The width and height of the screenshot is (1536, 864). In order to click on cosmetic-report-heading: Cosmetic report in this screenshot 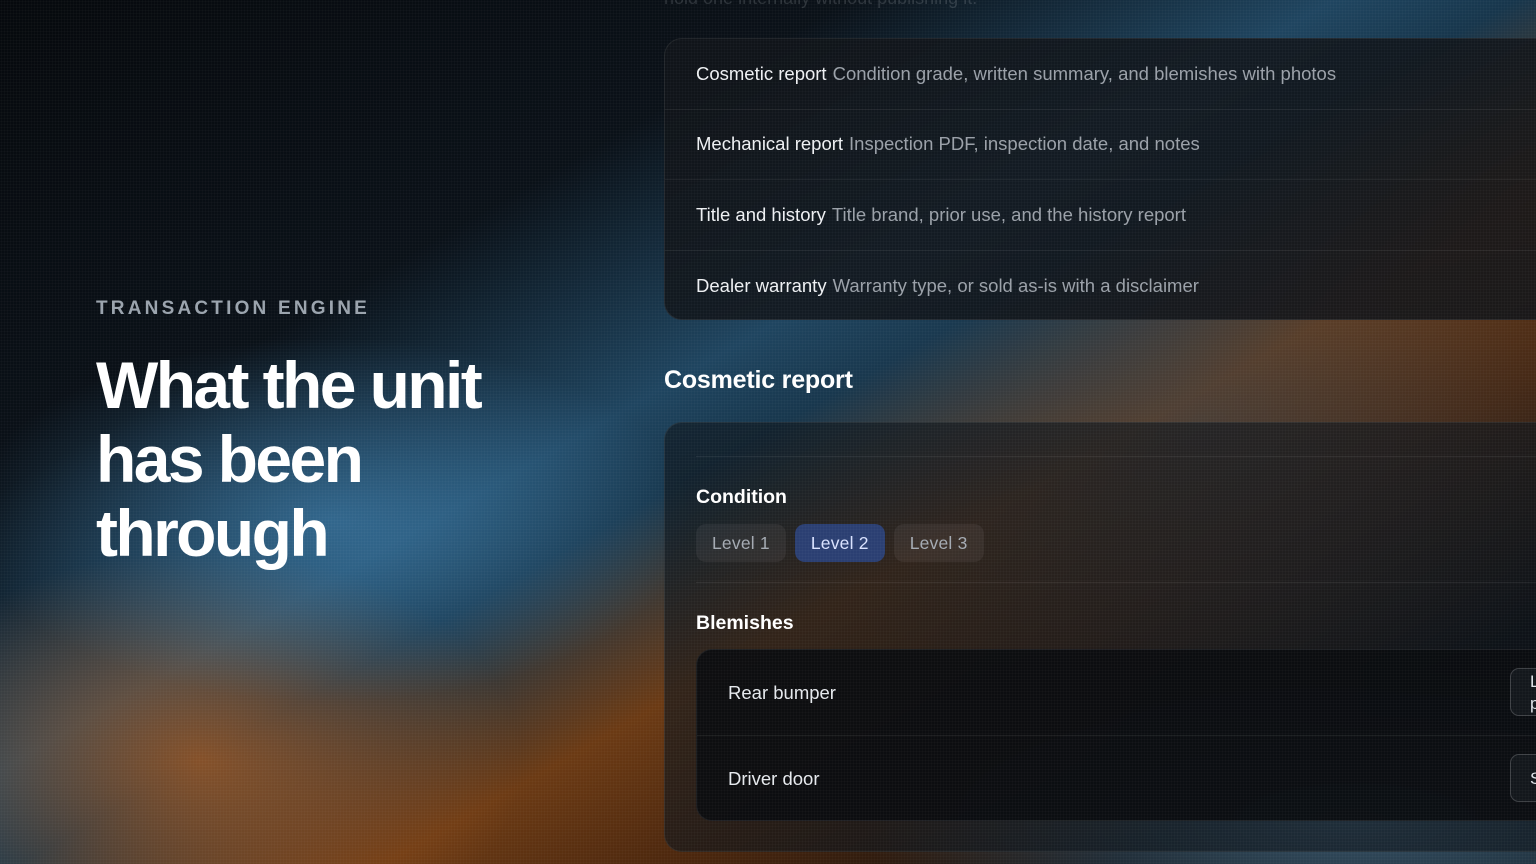, I will do `click(758, 380)`.